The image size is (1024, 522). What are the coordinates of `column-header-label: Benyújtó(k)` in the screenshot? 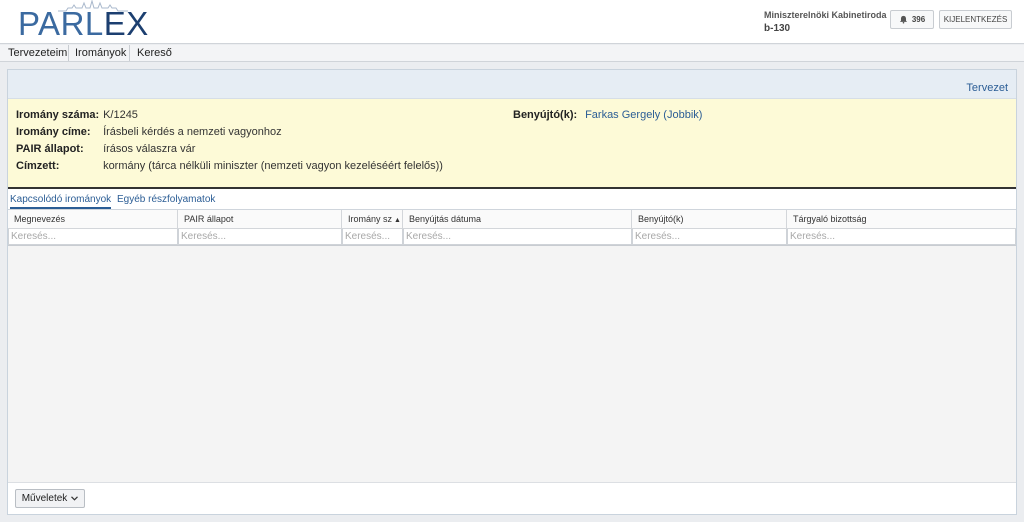 It's located at (661, 219).